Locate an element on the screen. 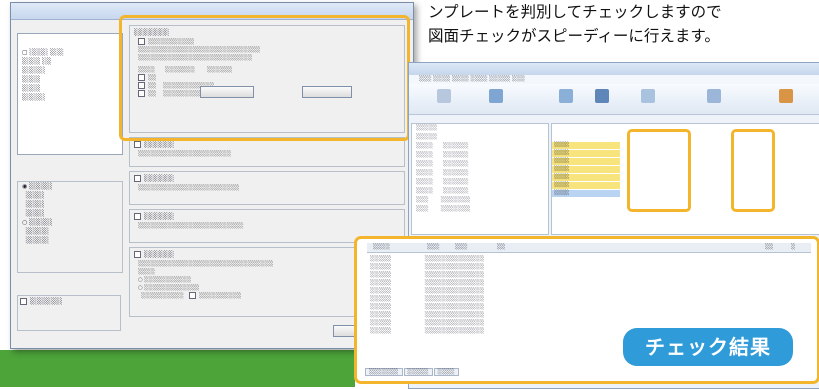 The image size is (819, 389). group-description: ░░░░░░░░░░░░░░░░░░░░░░ is located at coordinates (185, 154).